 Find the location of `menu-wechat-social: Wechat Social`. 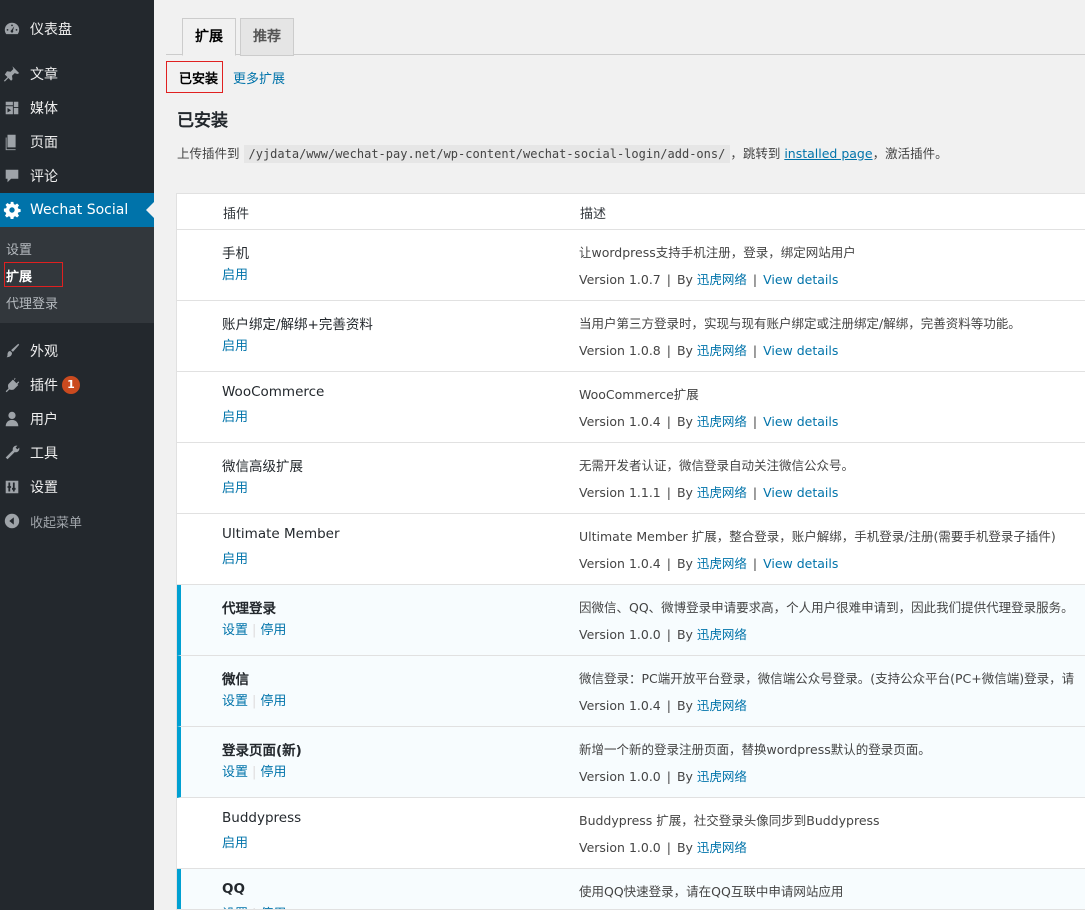

menu-wechat-social: Wechat Social is located at coordinates (77, 210).